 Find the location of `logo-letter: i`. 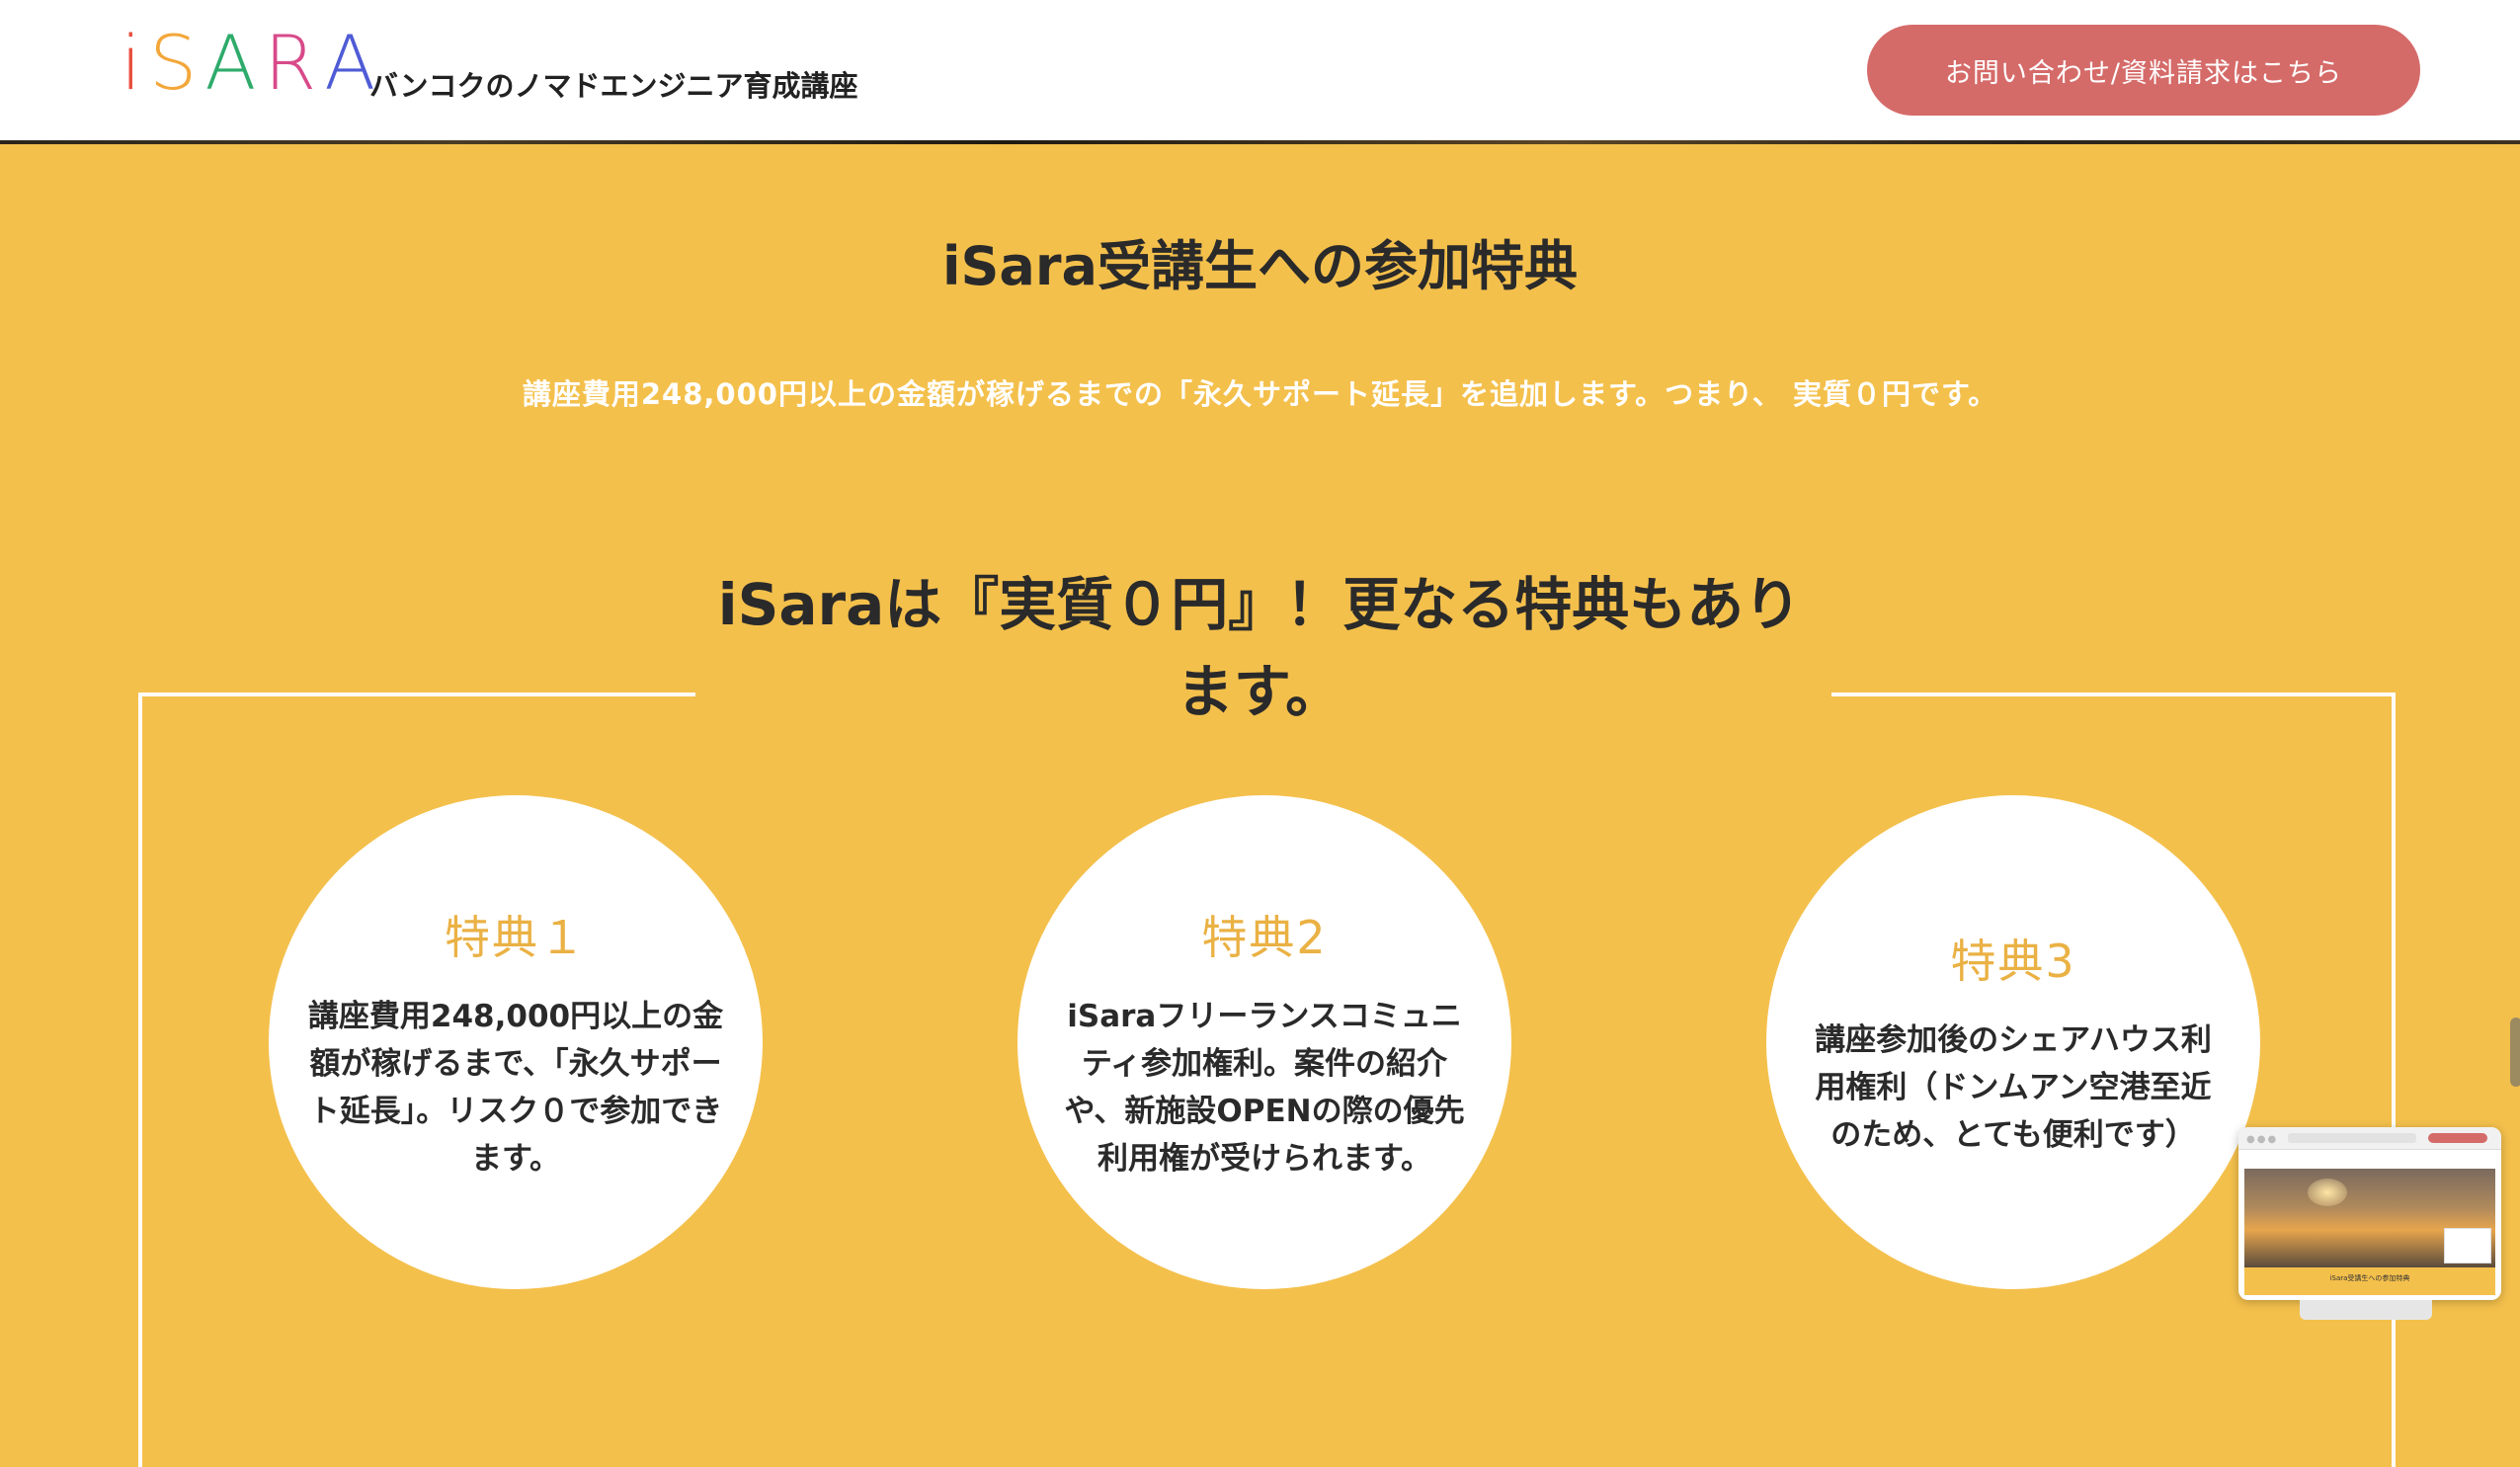

logo-letter: i is located at coordinates (135, 63).